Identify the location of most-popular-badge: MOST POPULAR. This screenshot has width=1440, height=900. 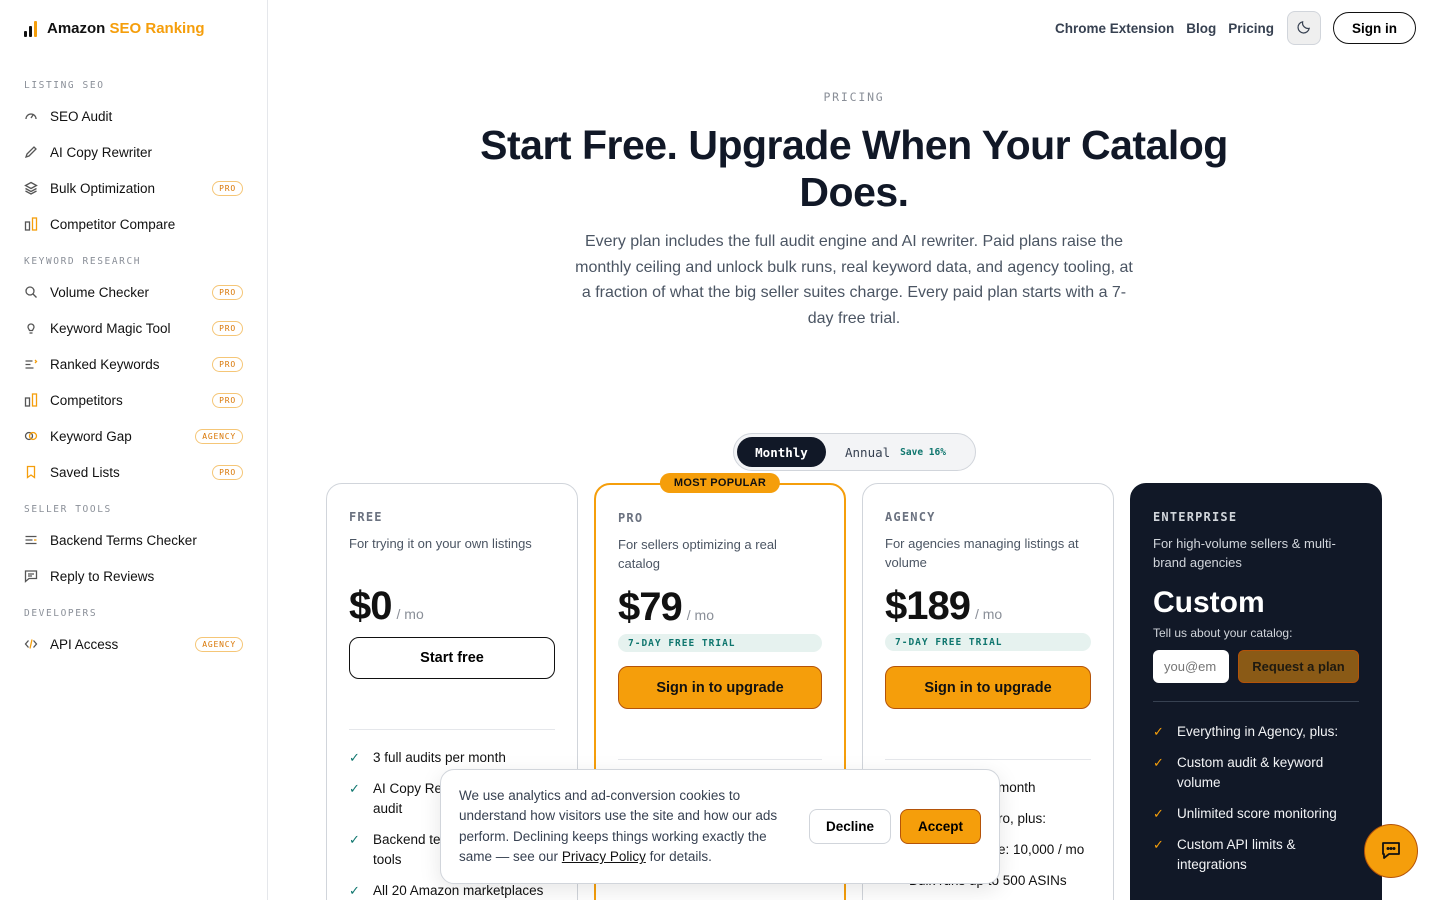
(720, 483).